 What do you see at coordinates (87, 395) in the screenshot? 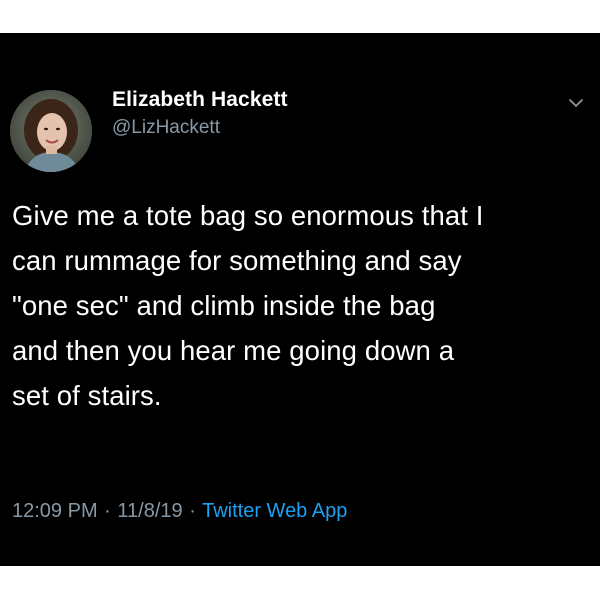
I see `tweet-text-line: set of stairs.` at bounding box center [87, 395].